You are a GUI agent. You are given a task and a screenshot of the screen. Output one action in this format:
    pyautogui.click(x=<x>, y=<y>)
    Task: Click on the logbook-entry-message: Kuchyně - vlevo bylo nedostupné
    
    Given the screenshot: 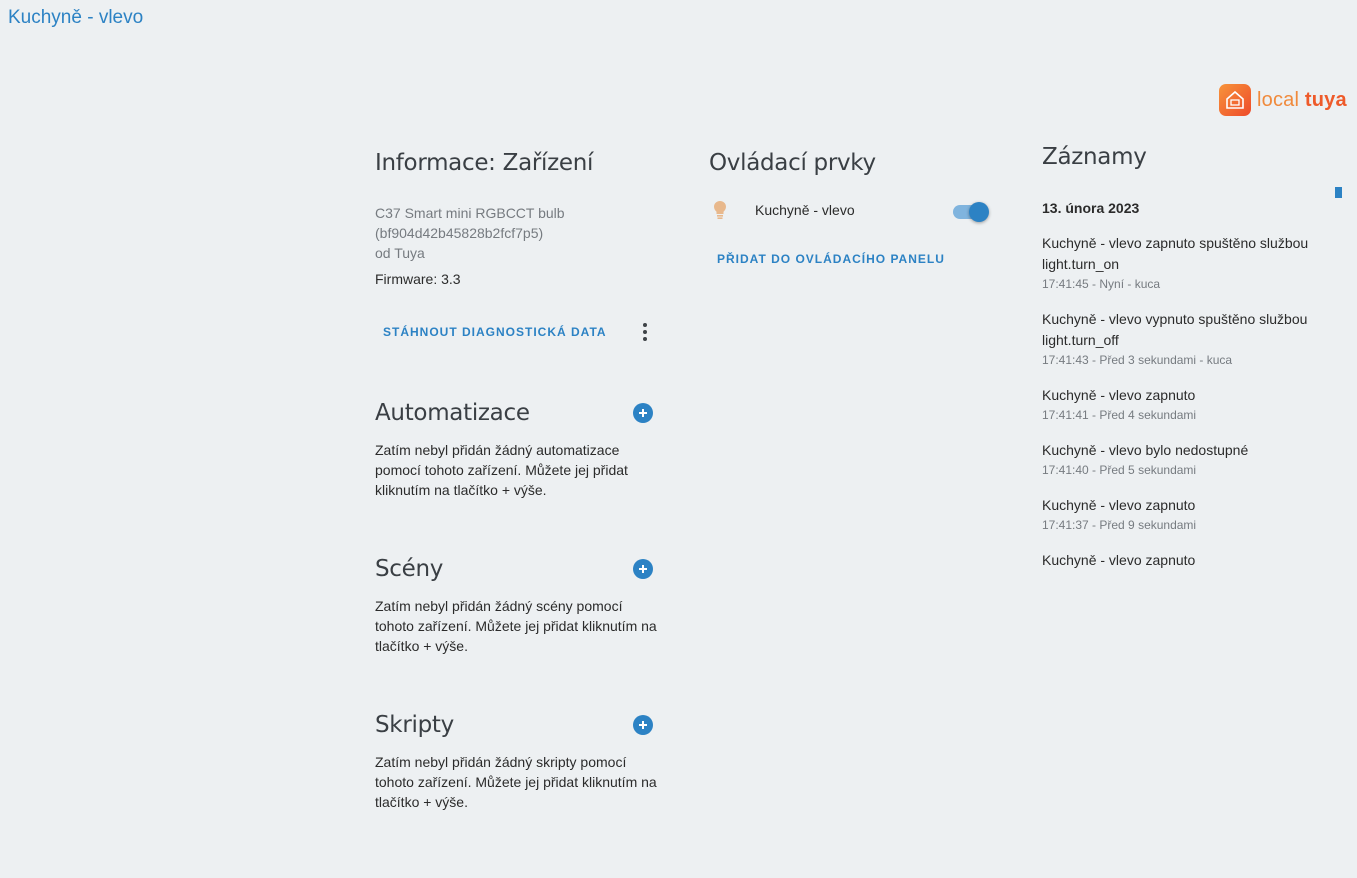 What is the action you would take?
    pyautogui.click(x=1145, y=450)
    